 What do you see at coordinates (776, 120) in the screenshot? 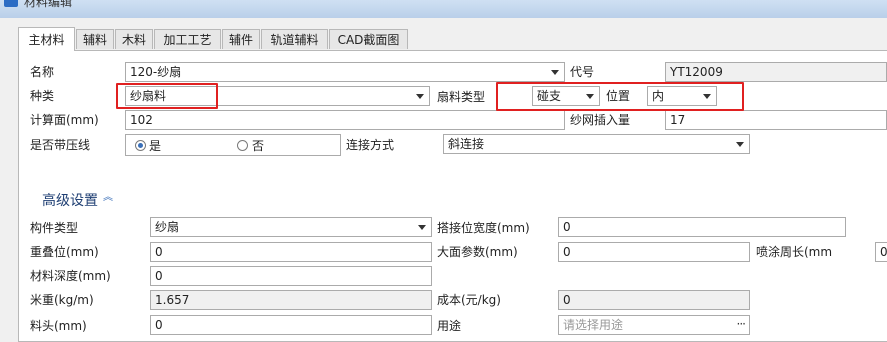
I see `mesh-insert-input: 17` at bounding box center [776, 120].